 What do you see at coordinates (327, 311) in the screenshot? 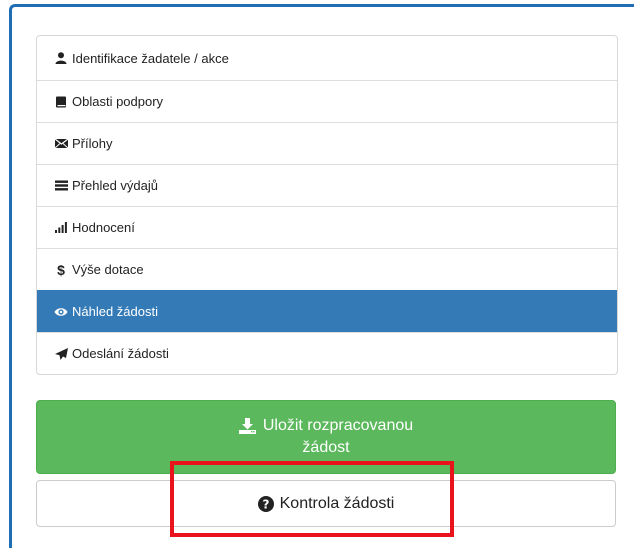
I see `nav-item-nahled-zadosti: Náhled žádosti` at bounding box center [327, 311].